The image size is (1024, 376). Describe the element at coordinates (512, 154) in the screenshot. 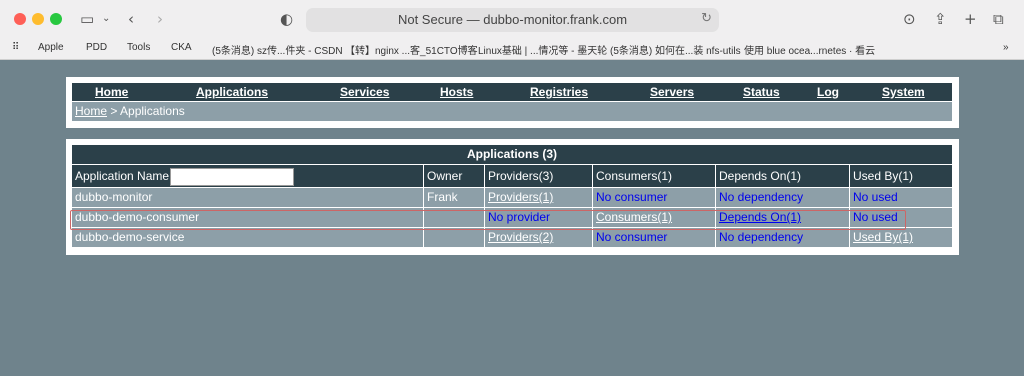

I see `applications-title: Applications (3)` at that location.